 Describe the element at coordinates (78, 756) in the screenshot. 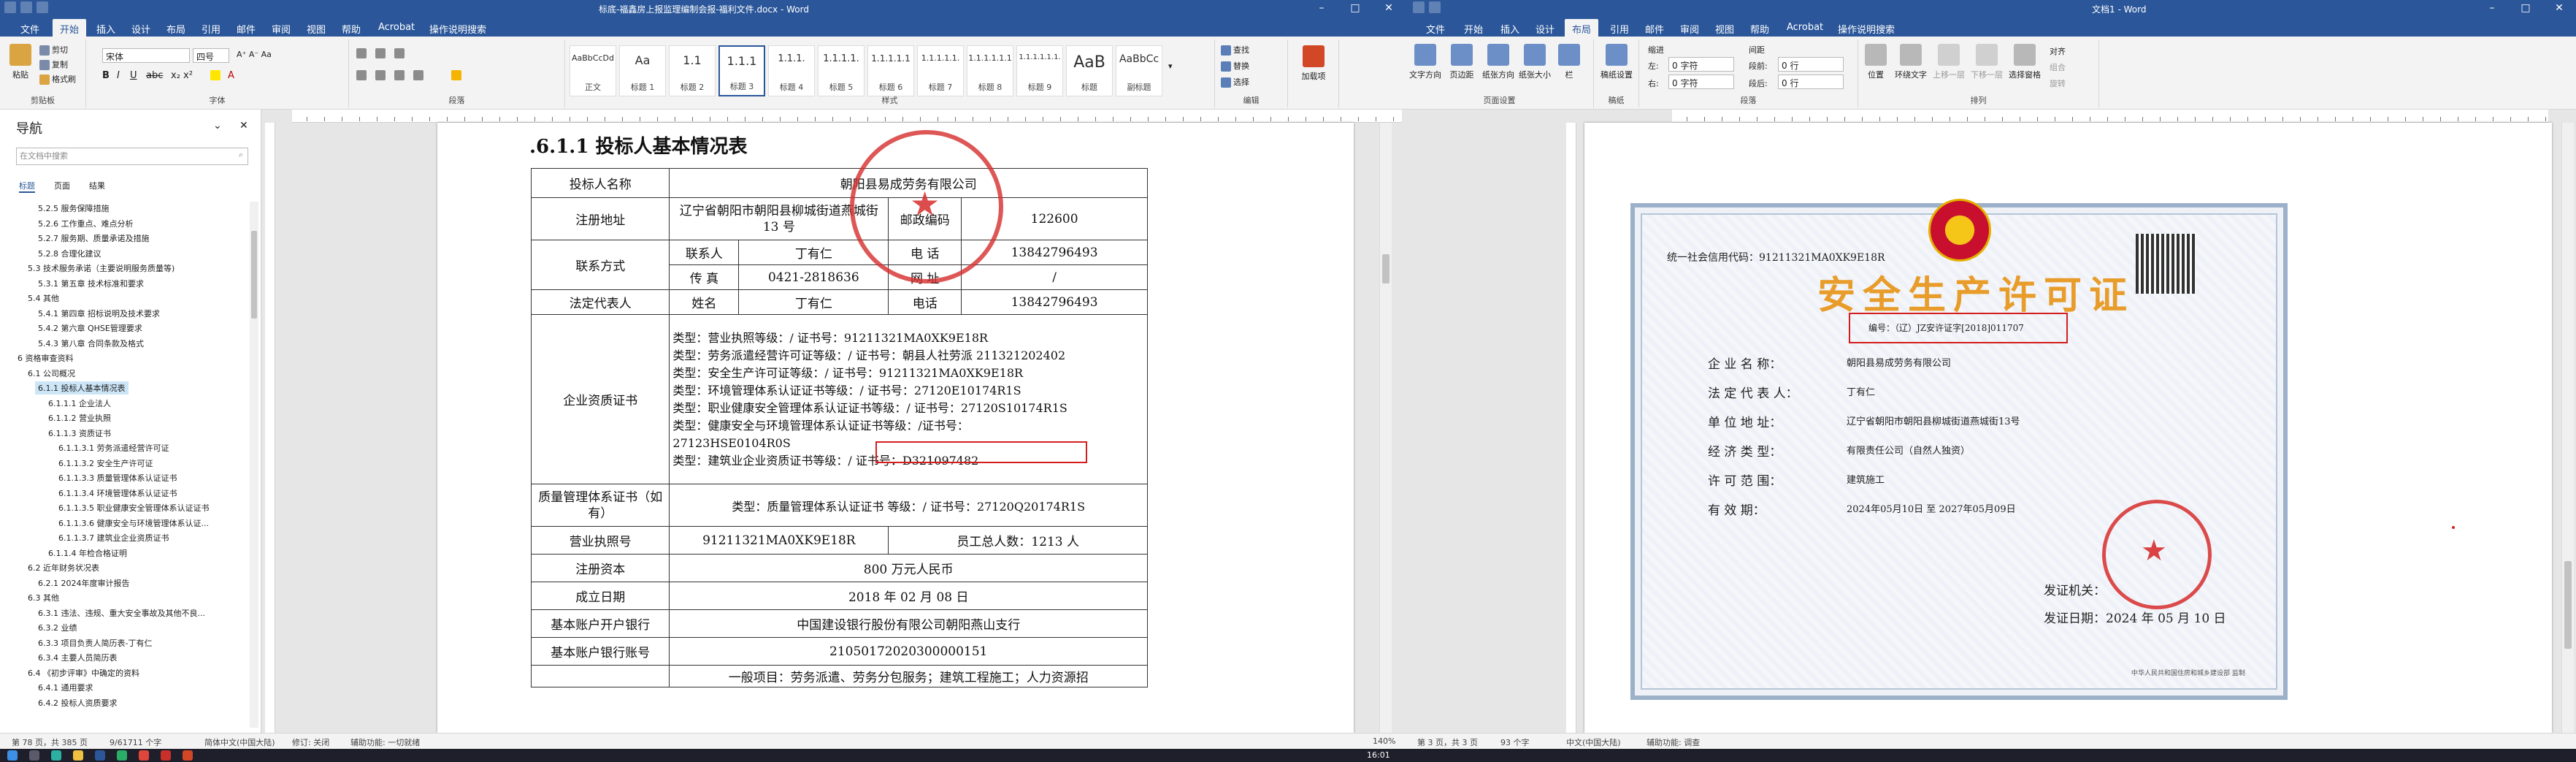

I see `folder-icon` at that location.